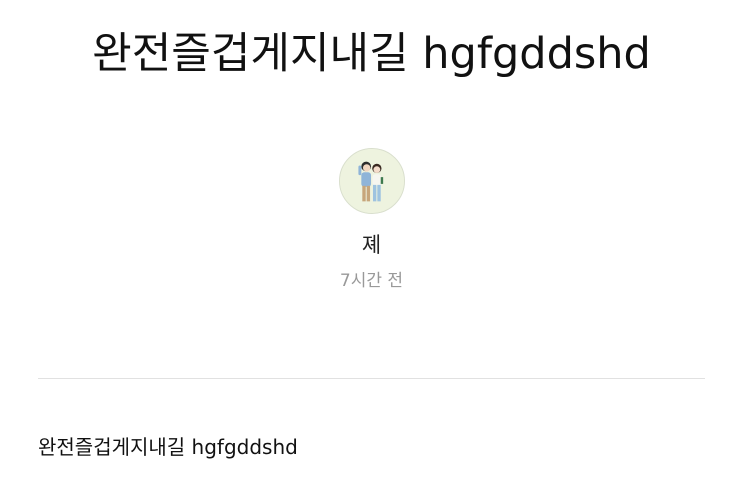  I want to click on divider, so click(371, 378).